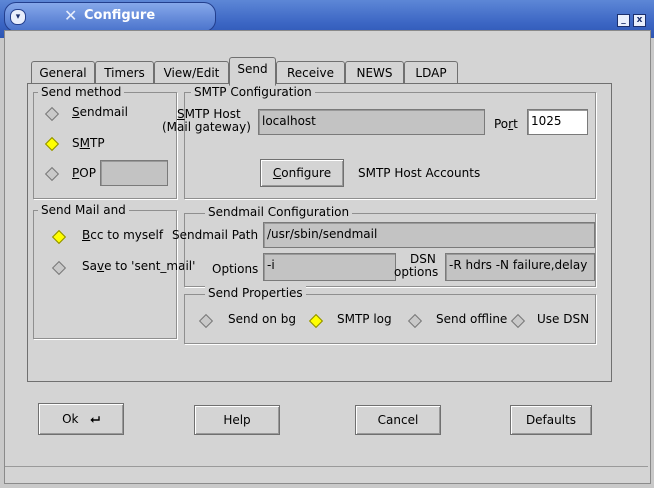 This screenshot has width=654, height=488. What do you see at coordinates (423, 259) in the screenshot?
I see `dsn-label: DSN` at bounding box center [423, 259].